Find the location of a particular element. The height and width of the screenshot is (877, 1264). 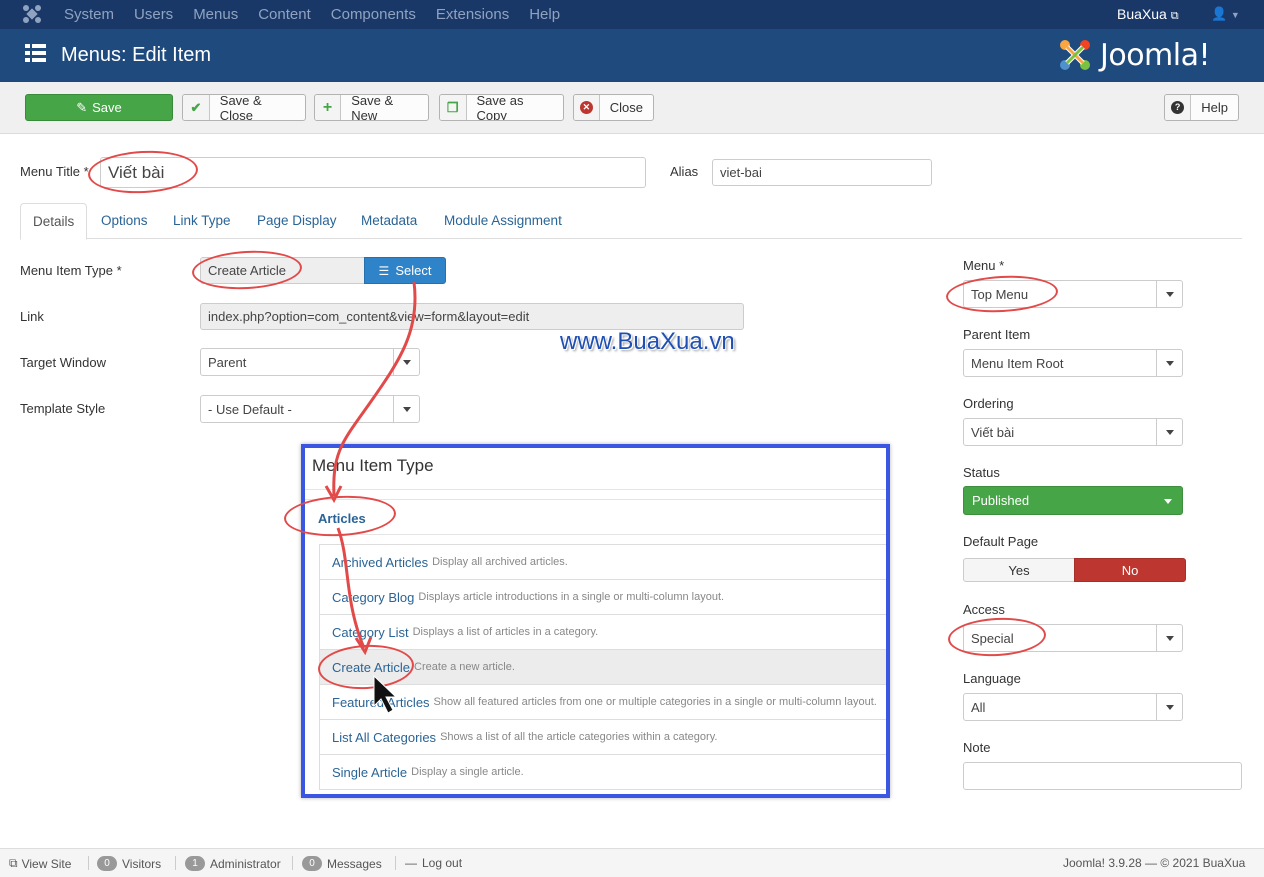

language-label: Language is located at coordinates (992, 678).